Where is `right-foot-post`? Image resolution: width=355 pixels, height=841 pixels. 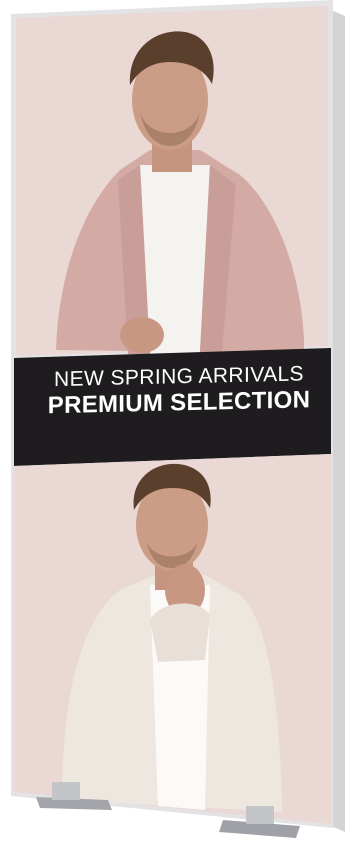
right-foot-post is located at coordinates (260, 815).